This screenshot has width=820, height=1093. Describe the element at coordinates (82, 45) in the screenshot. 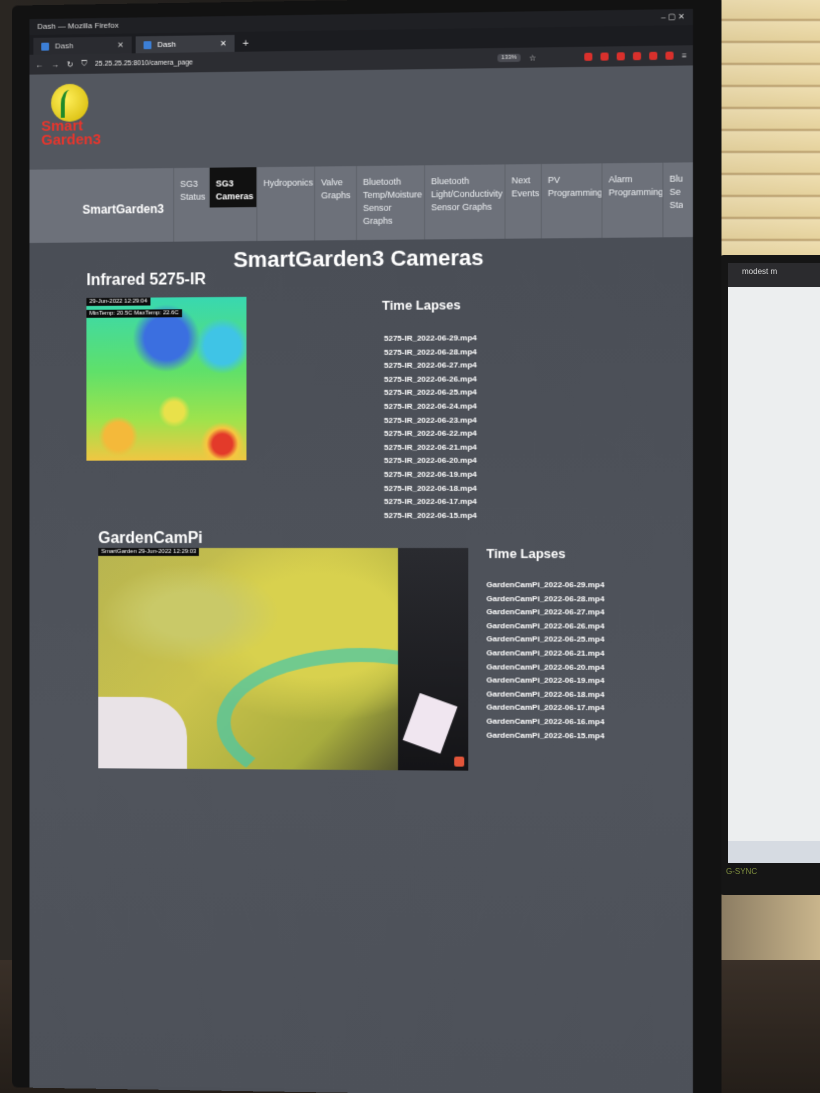

I see `browser-tab-1: Dash ✕` at that location.